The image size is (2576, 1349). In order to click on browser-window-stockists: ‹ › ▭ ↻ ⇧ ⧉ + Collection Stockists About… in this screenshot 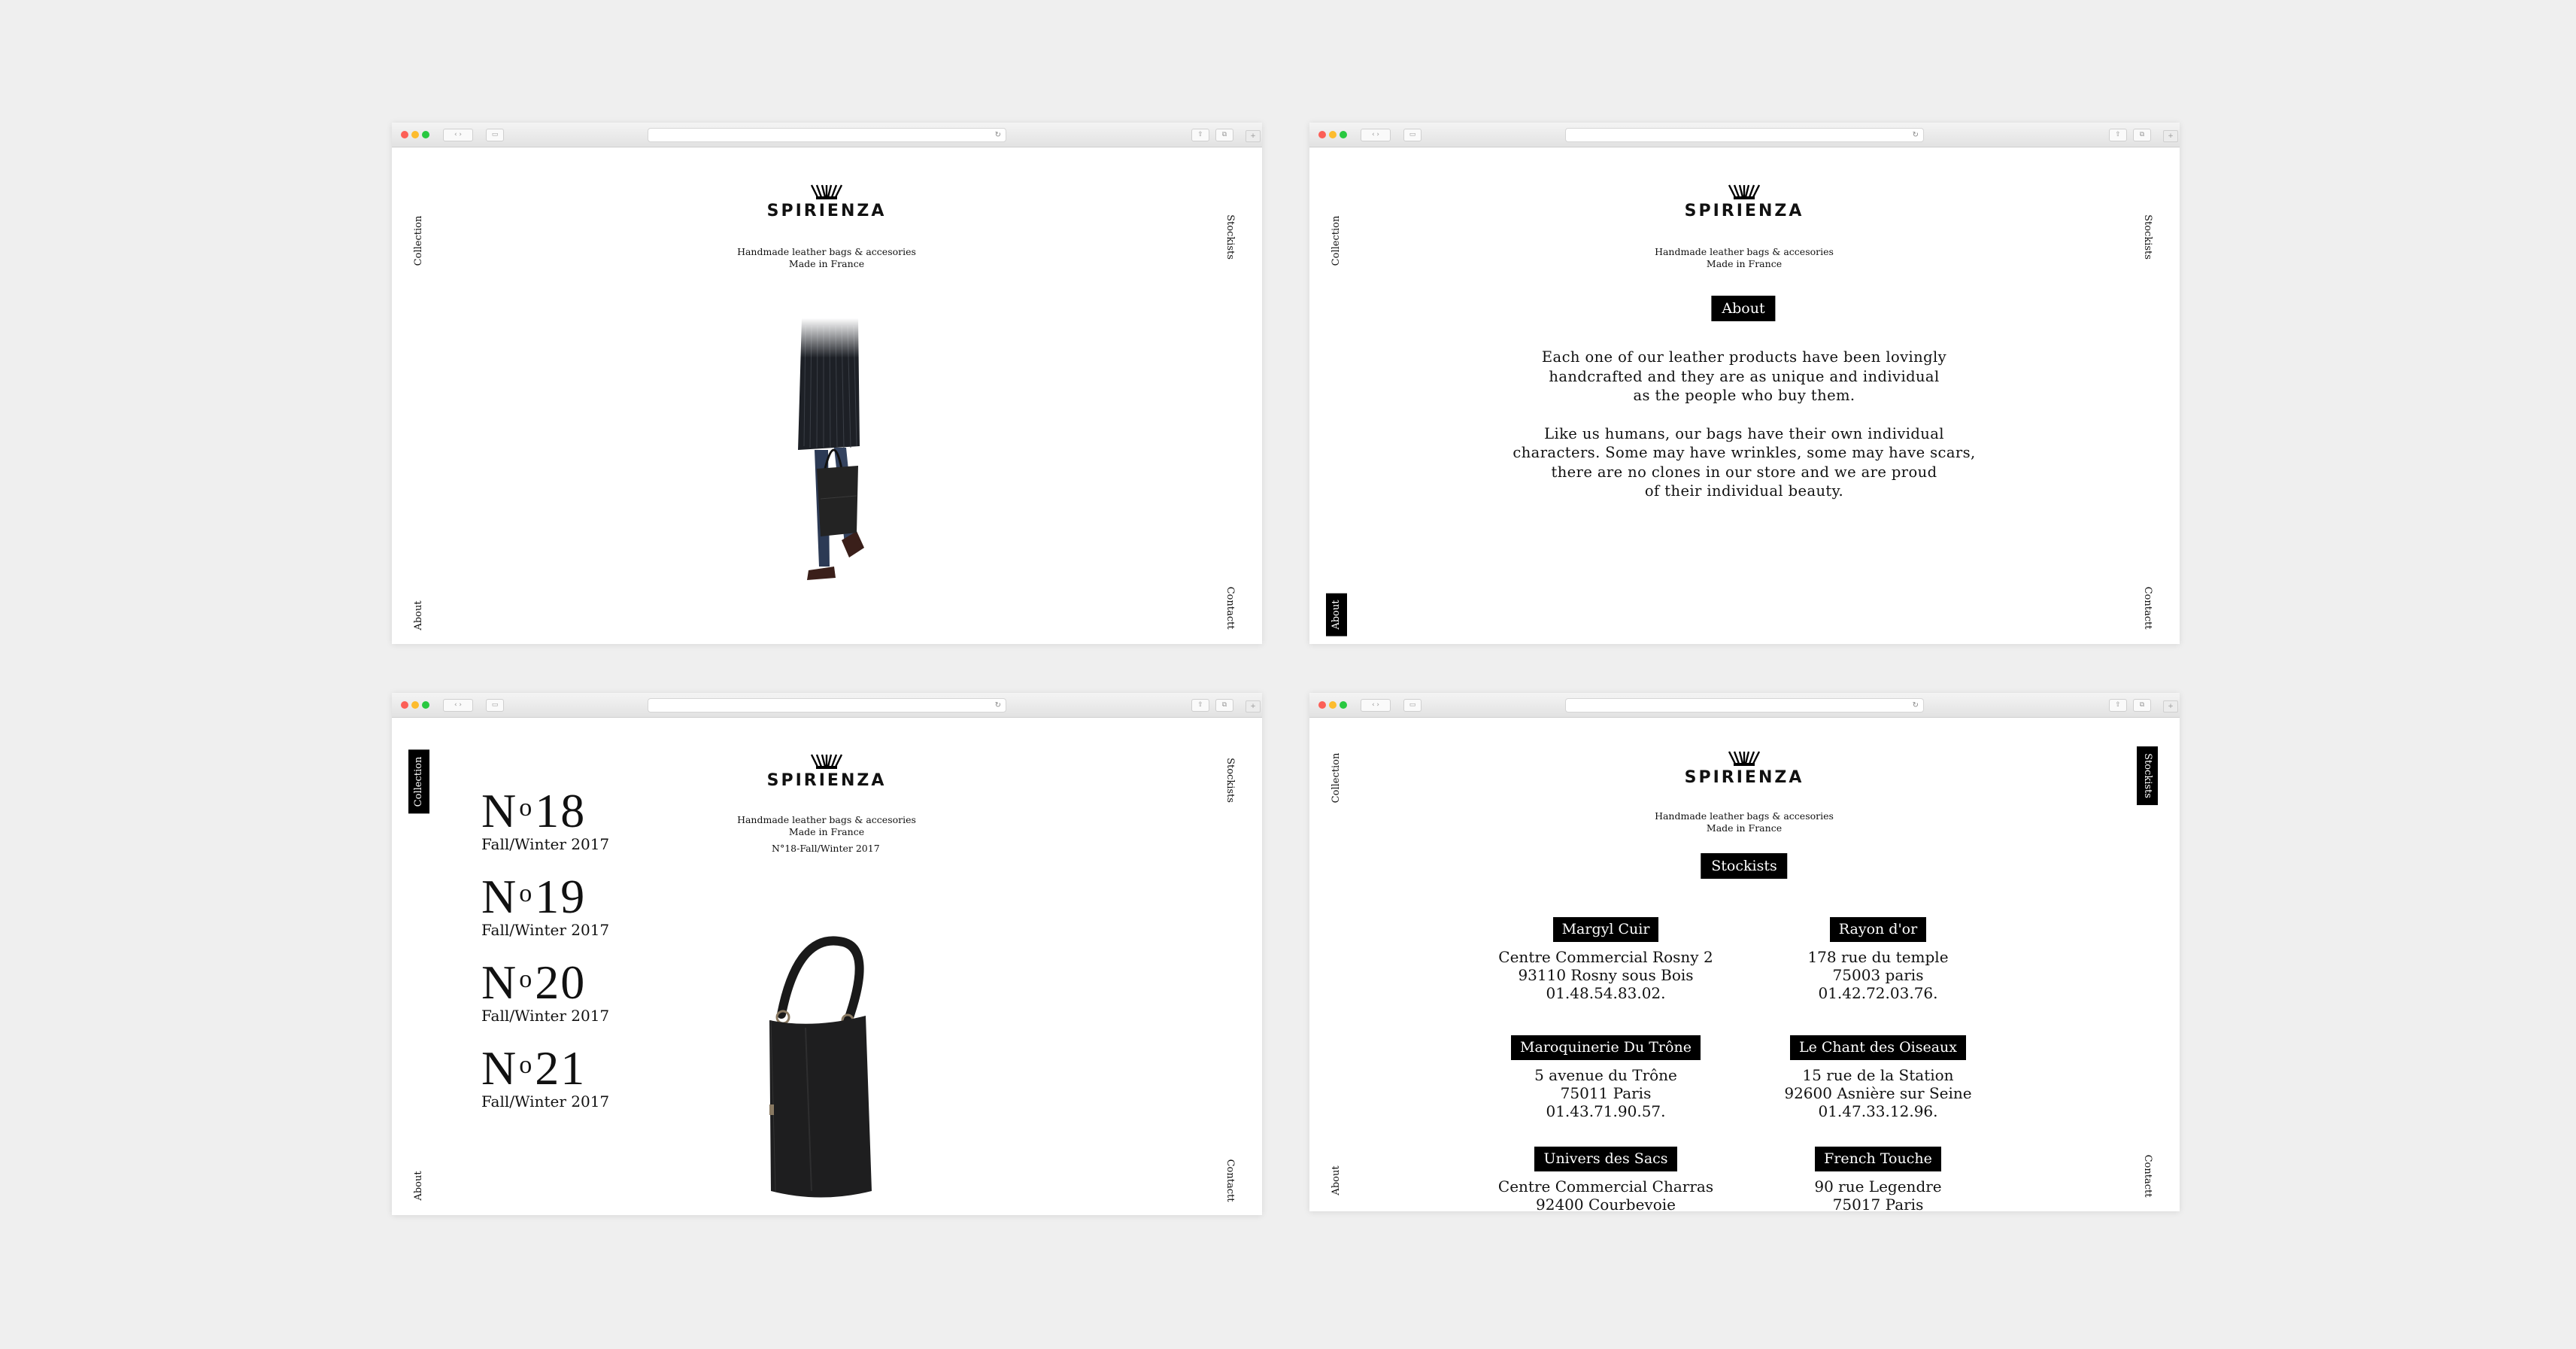, I will do `click(1744, 952)`.